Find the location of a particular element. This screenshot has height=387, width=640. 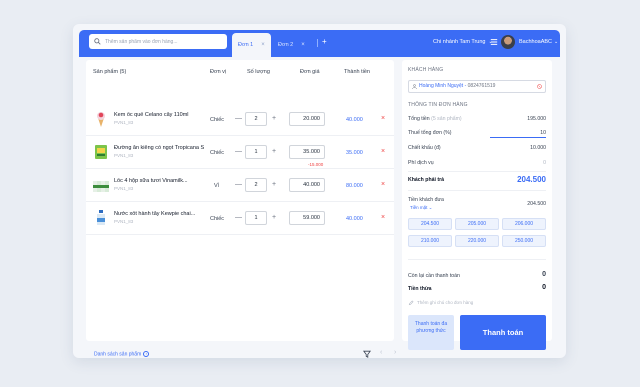

filter-icon is located at coordinates (367, 354).